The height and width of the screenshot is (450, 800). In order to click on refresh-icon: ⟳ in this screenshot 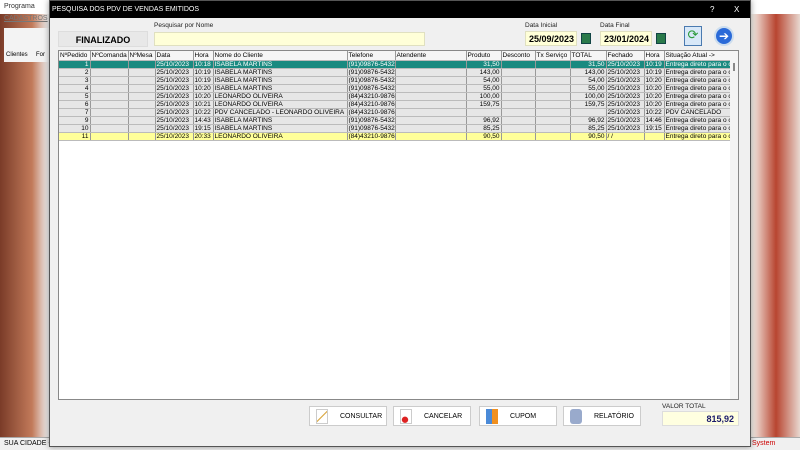, I will do `click(693, 36)`.